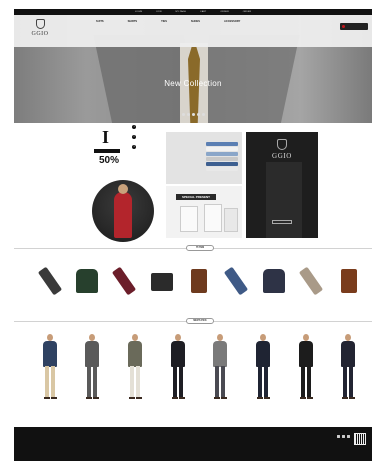 The image size is (385, 468). Describe the element at coordinates (106, 137) in the screenshot. I see `sale-letter: I` at that location.